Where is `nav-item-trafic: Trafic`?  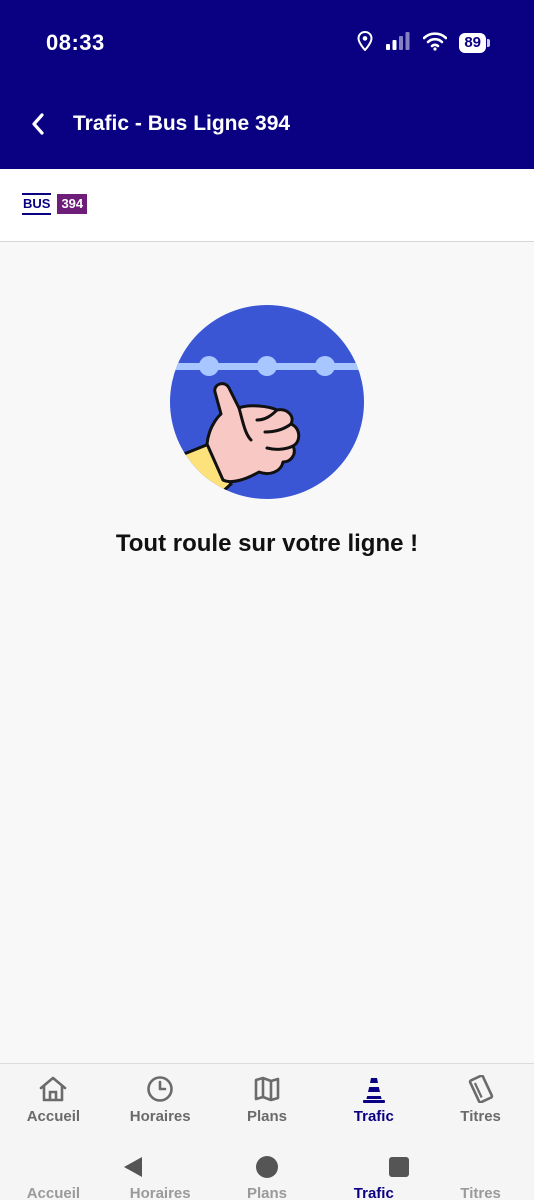
nav-item-trafic: Trafic is located at coordinates (373, 1107).